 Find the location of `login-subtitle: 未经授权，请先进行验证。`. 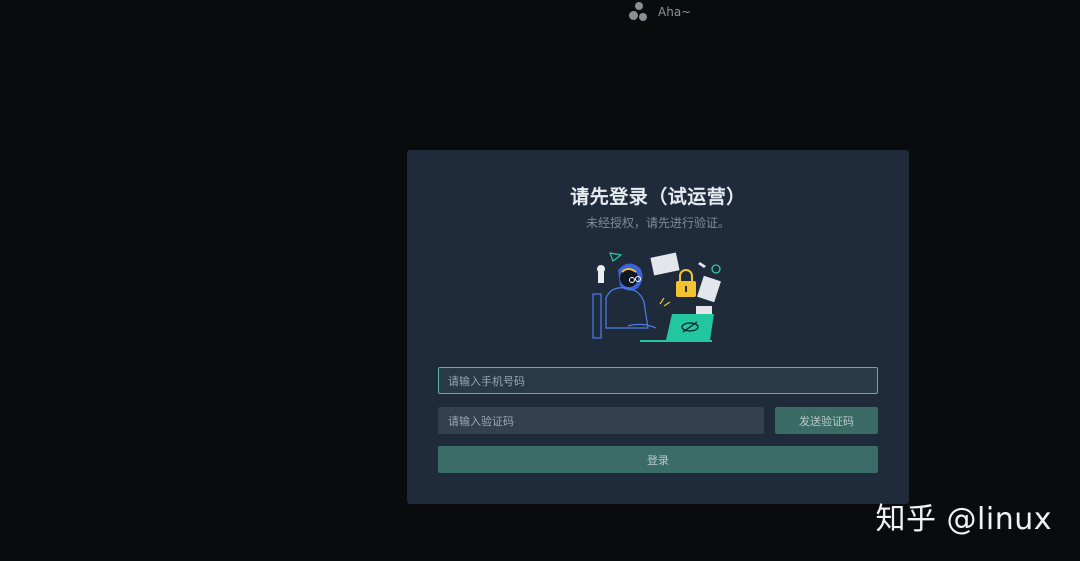

login-subtitle: 未经授权，请先进行验证。 is located at coordinates (657, 223).